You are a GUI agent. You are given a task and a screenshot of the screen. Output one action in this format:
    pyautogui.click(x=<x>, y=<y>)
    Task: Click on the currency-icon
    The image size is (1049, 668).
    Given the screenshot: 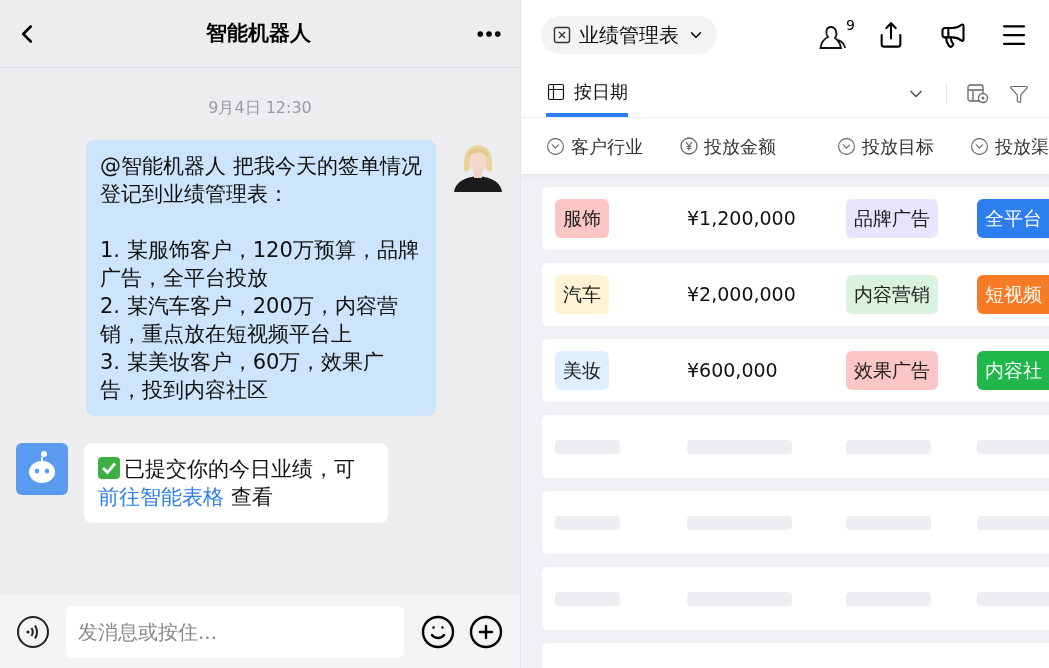 What is the action you would take?
    pyautogui.click(x=689, y=146)
    